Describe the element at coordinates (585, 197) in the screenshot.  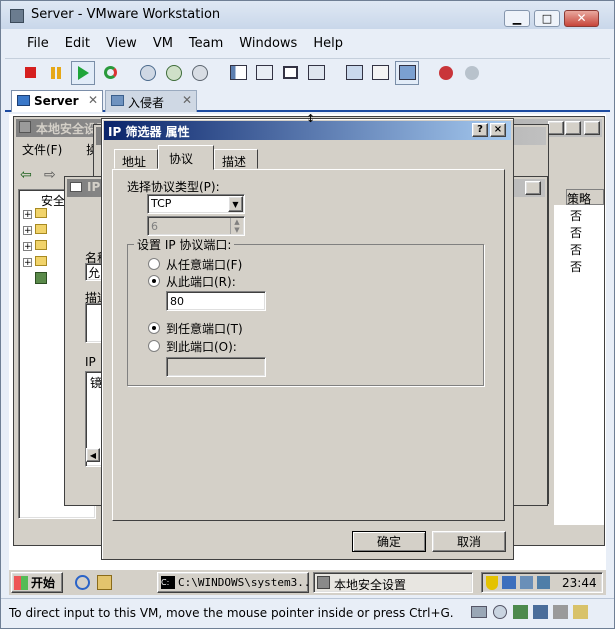
I see `policy-header: 策略` at that location.